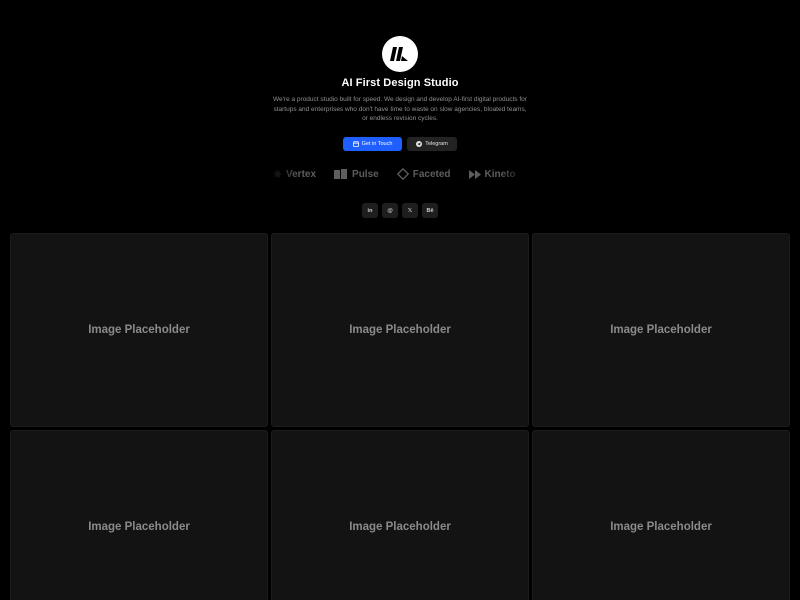  Describe the element at coordinates (341, 174) in the screenshot. I see `bars-icon` at that location.